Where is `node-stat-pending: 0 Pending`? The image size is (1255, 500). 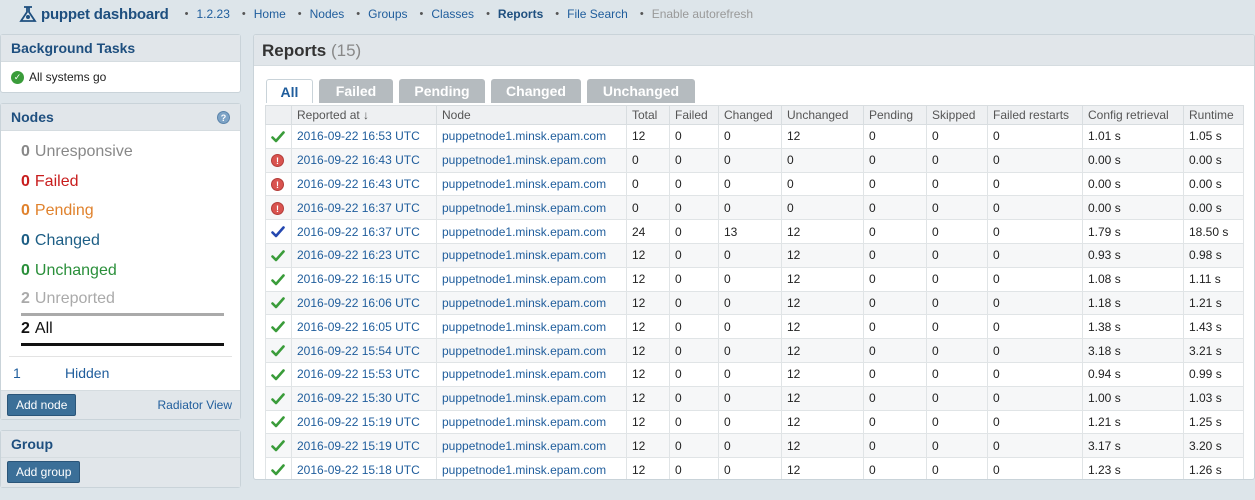
node-stat-pending: 0 Pending is located at coordinates (122, 212).